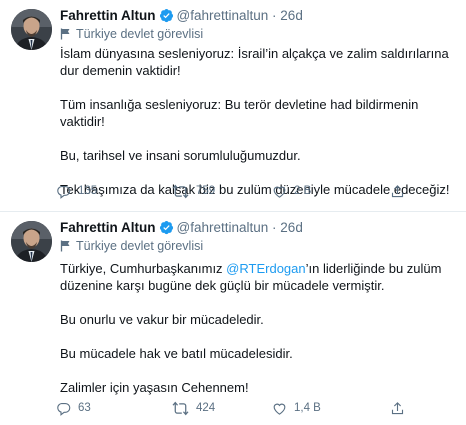  Describe the element at coordinates (76, 191) in the screenshot. I see `reply-button: 135` at that location.